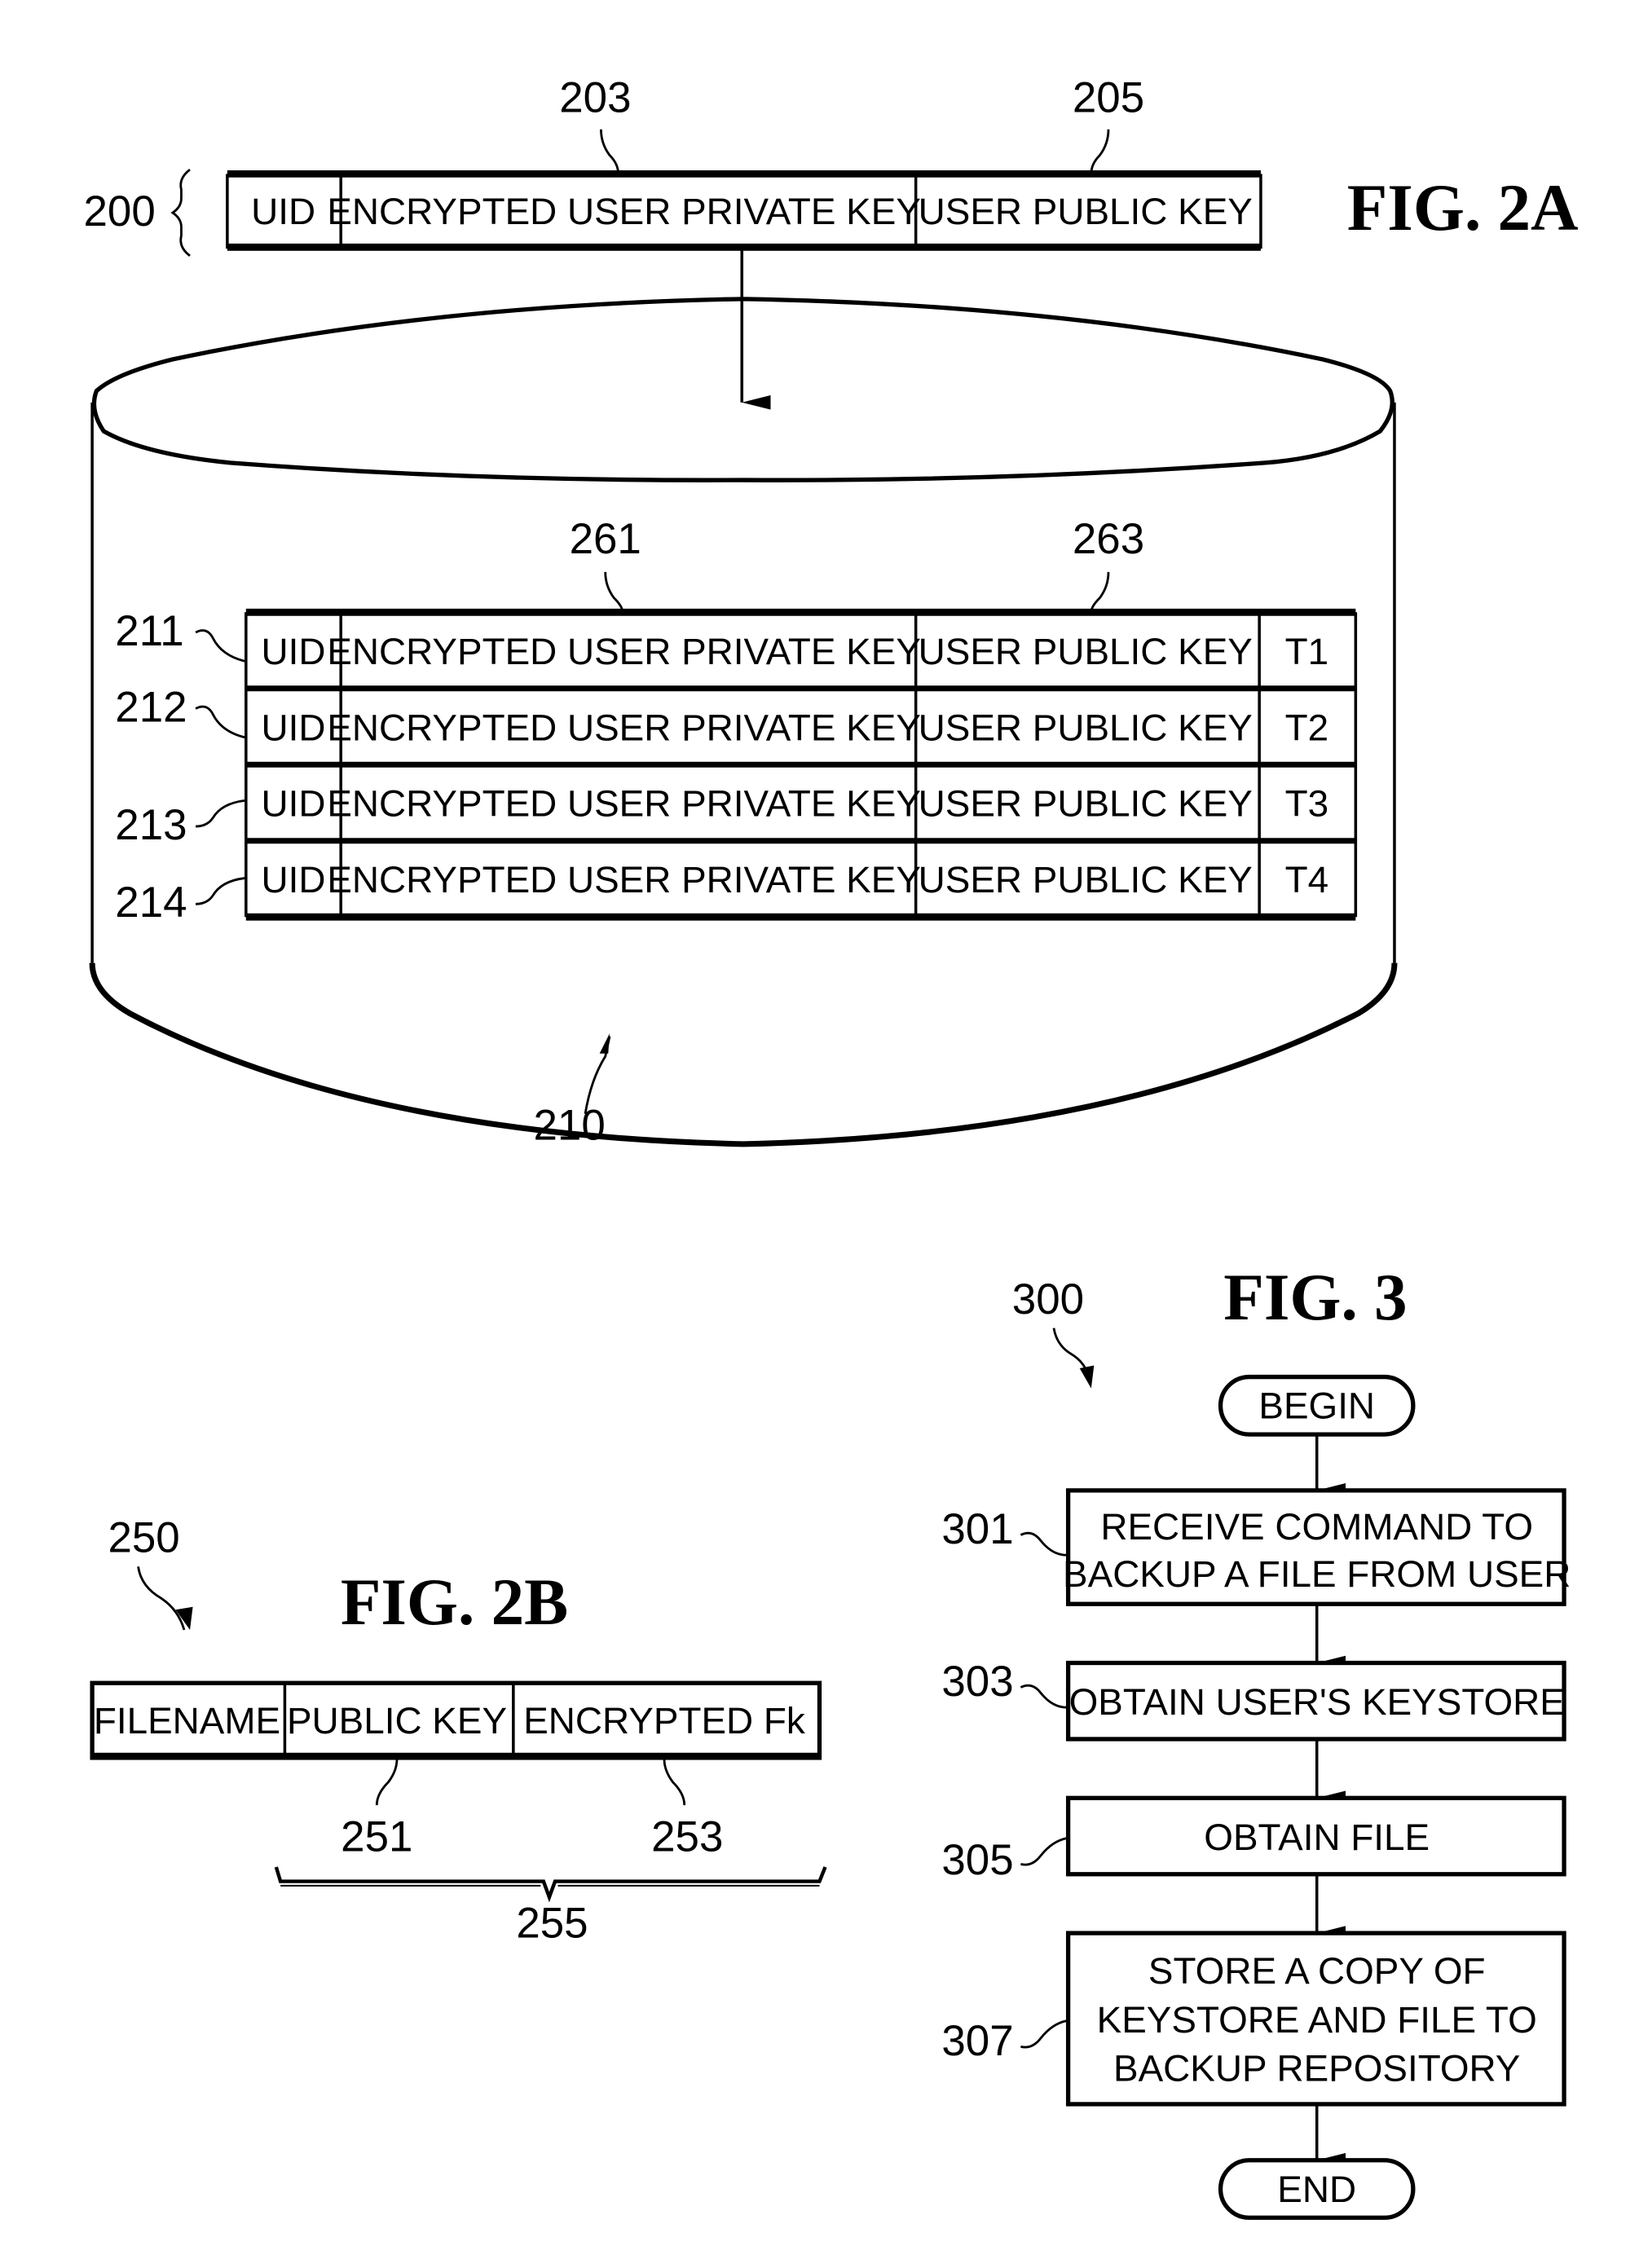  What do you see at coordinates (1317, 1573) in the screenshot?
I see `flow-step-301-line-2: BACKUP A FILE FROM USER` at bounding box center [1317, 1573].